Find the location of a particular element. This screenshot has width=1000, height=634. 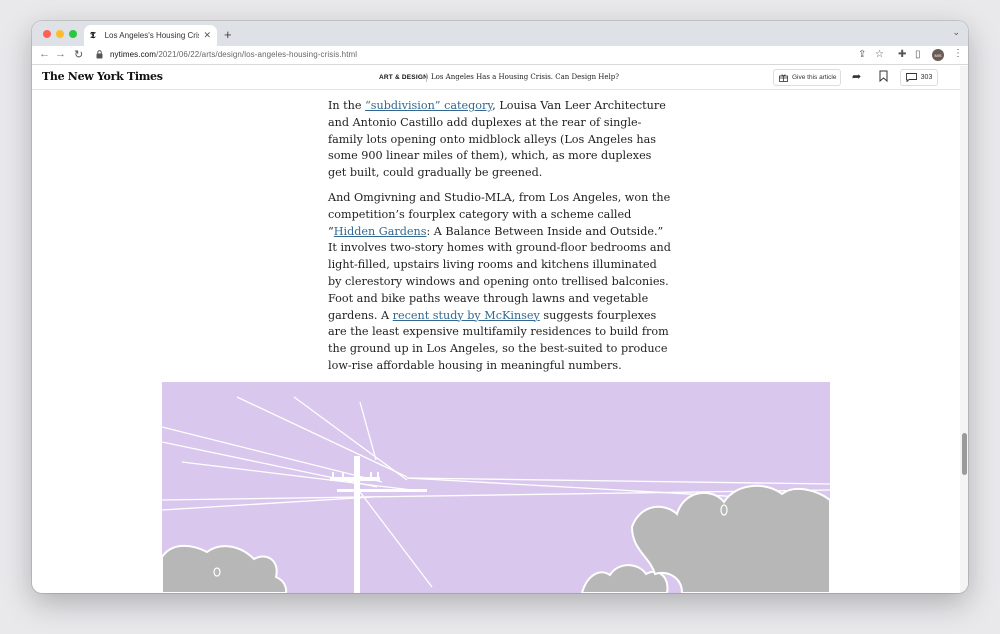

profile-avatar: MIS is located at coordinates (938, 55).